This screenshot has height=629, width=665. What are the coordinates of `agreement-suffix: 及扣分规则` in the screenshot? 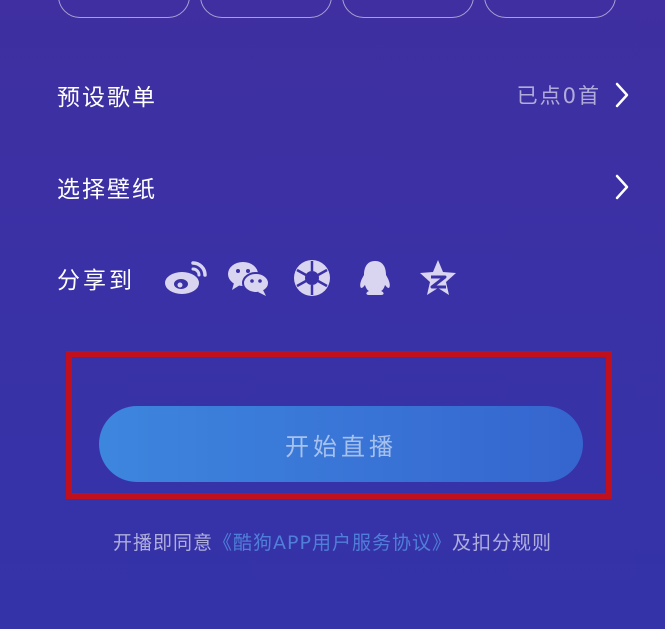 It's located at (501, 543).